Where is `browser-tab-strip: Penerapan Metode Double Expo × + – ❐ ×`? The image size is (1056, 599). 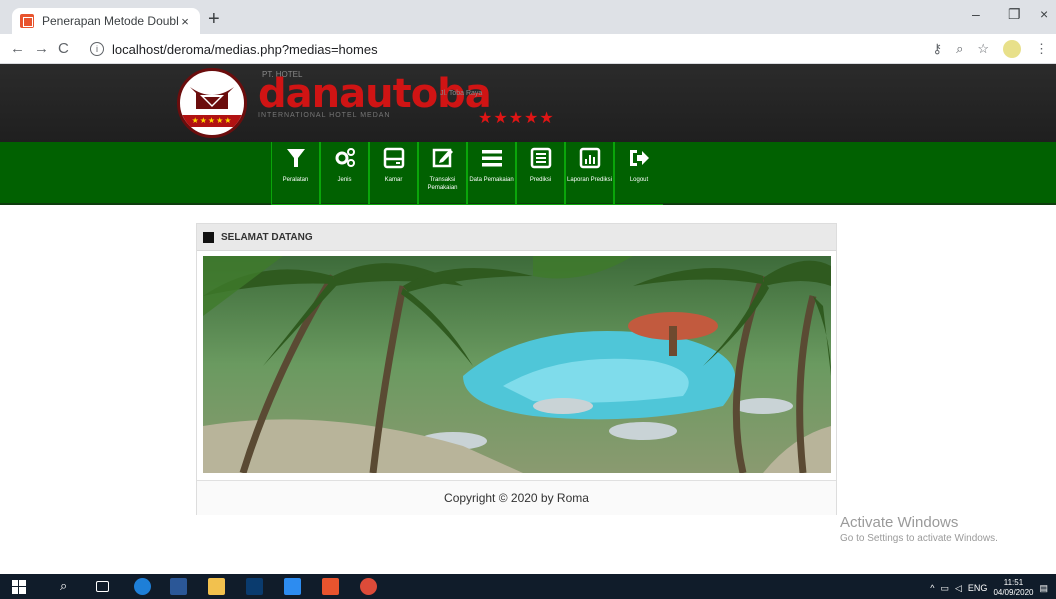 browser-tab-strip: Penerapan Metode Double Expo × + – ❐ × is located at coordinates (528, 17).